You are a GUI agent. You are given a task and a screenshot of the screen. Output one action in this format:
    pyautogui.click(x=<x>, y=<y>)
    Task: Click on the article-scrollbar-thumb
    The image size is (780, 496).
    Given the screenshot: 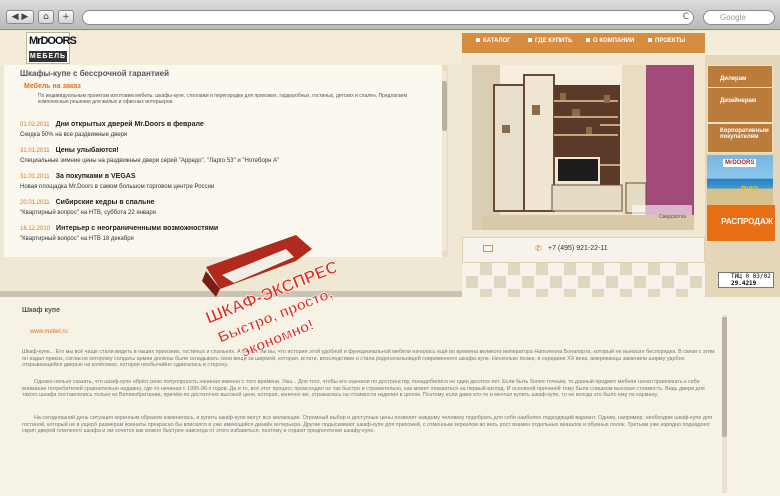 What is the action you would take?
    pyautogui.click(x=724, y=377)
    